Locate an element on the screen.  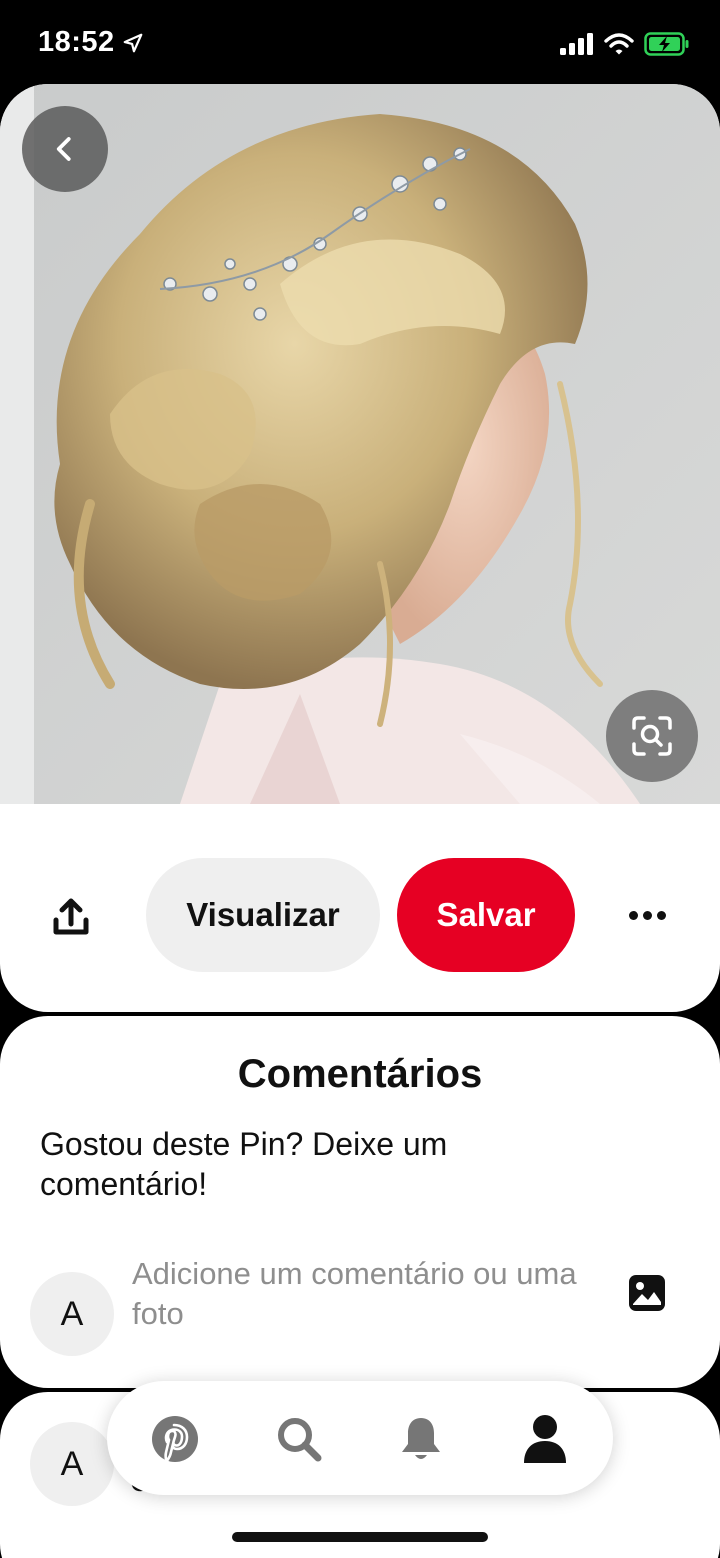
nav-notifications is located at coordinates (421, 1439).